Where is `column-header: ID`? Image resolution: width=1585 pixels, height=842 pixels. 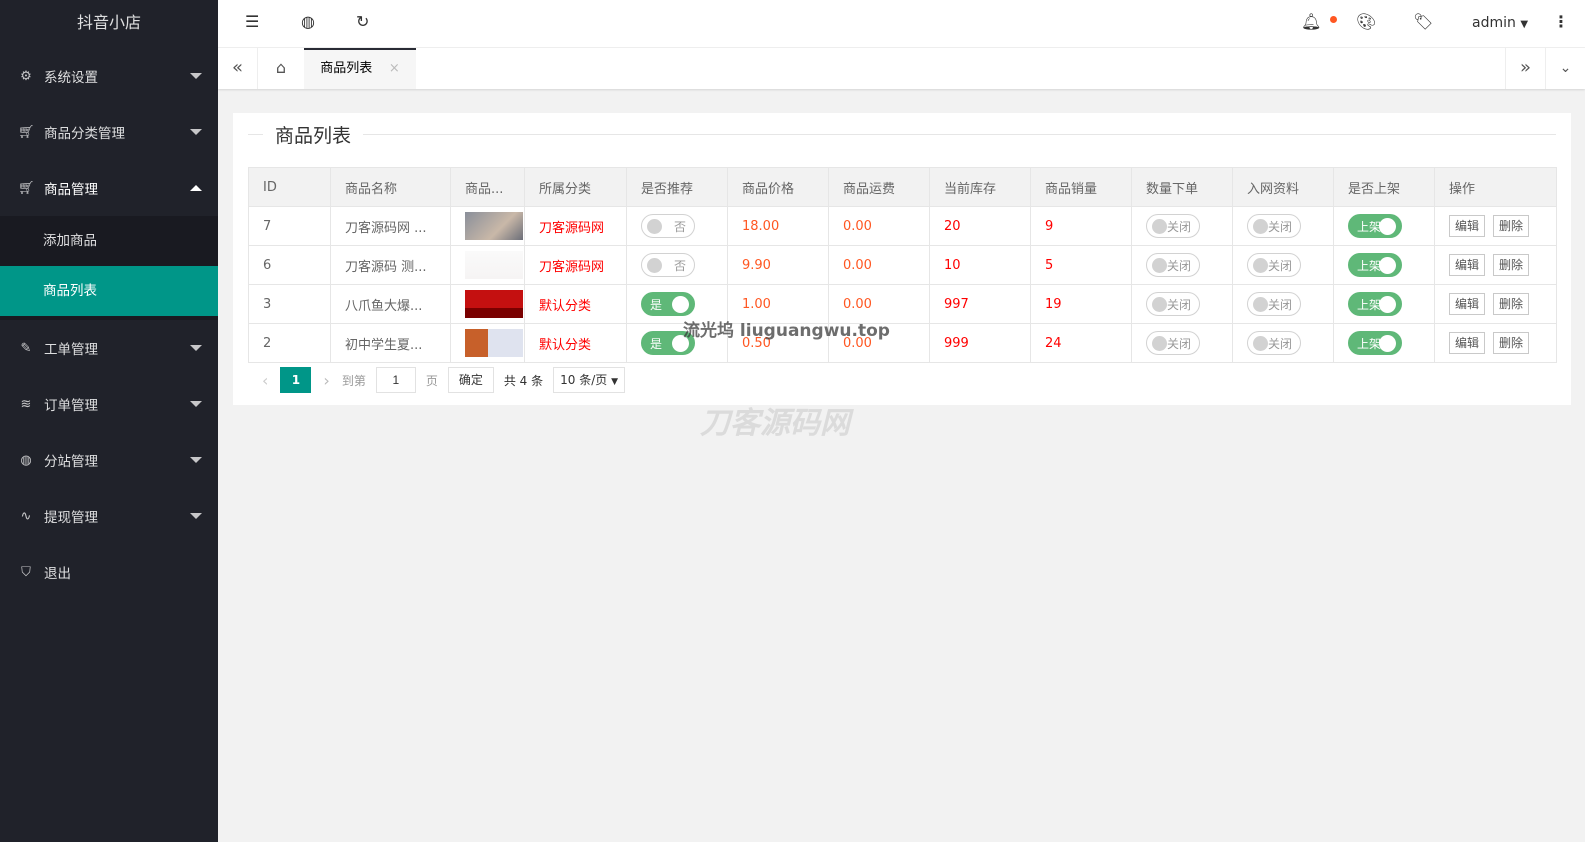 column-header: ID is located at coordinates (289, 187).